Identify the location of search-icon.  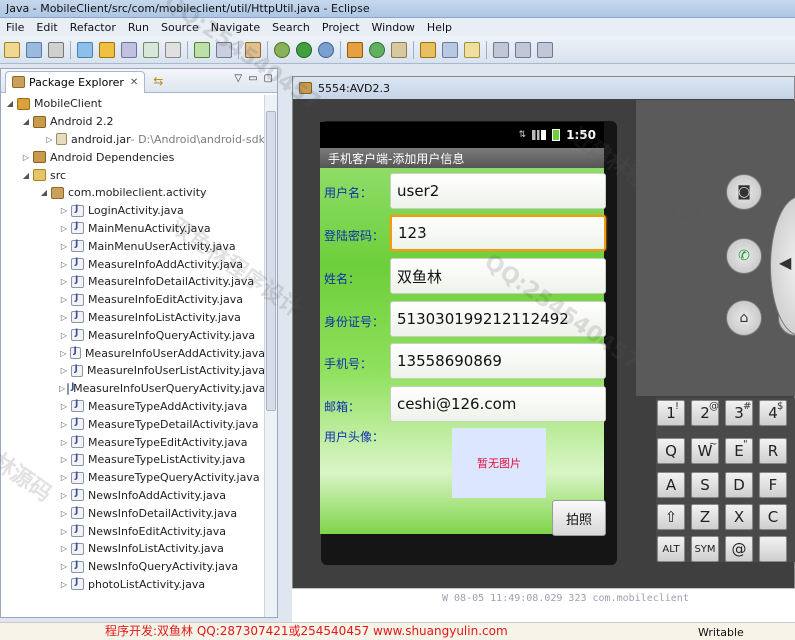
(450, 49).